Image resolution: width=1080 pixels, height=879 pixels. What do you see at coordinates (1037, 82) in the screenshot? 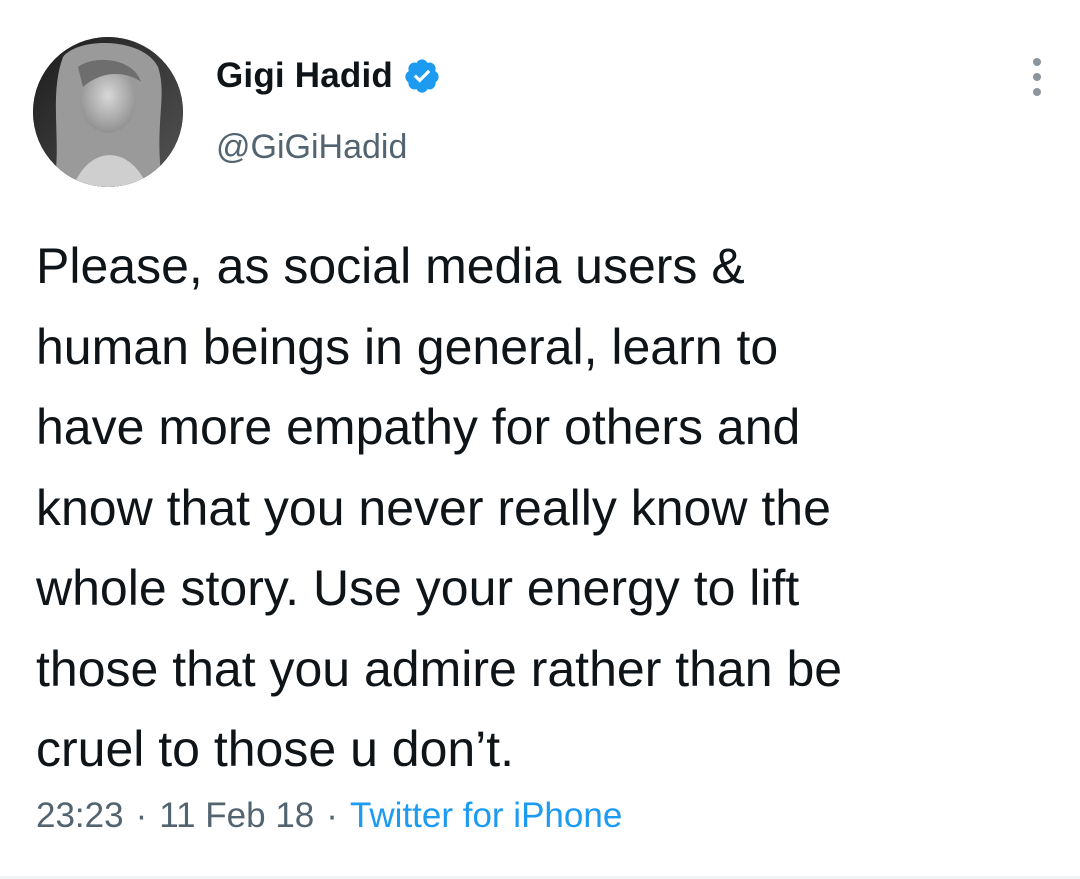
I see `more-options-button` at bounding box center [1037, 82].